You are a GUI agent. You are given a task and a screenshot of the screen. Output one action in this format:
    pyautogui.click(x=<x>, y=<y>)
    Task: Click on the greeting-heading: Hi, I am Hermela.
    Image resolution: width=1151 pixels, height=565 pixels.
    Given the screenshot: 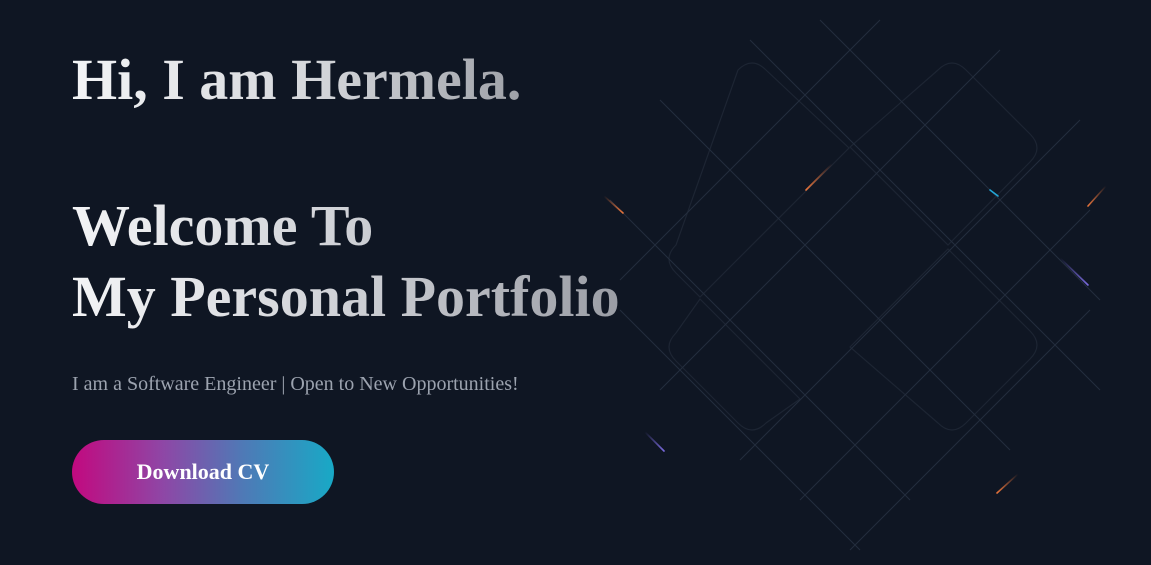 What is the action you would take?
    pyautogui.click(x=296, y=80)
    